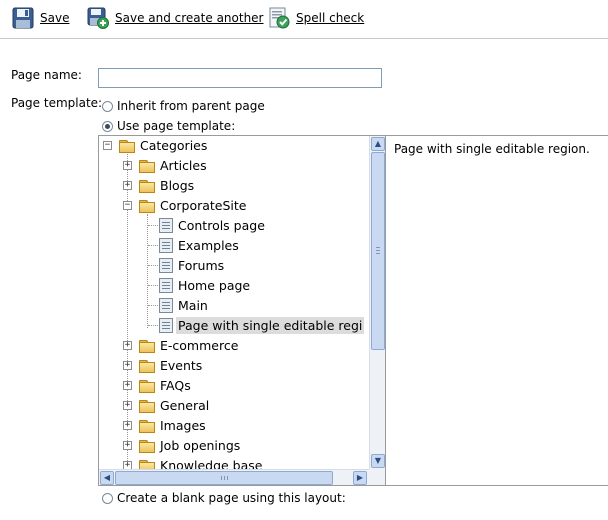  I want to click on save-and-create-another-label: Save and create another, so click(189, 18).